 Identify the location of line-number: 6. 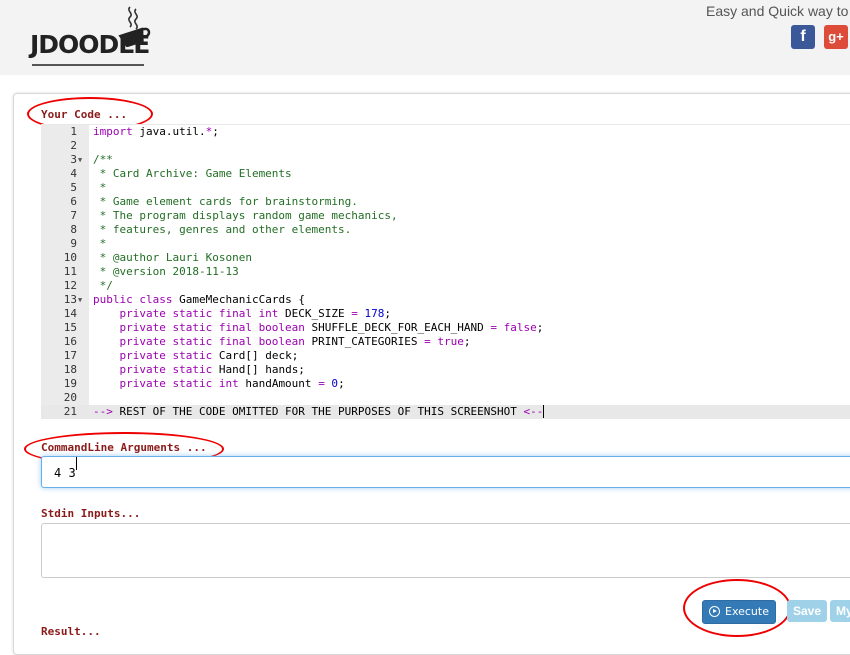
(73, 201).